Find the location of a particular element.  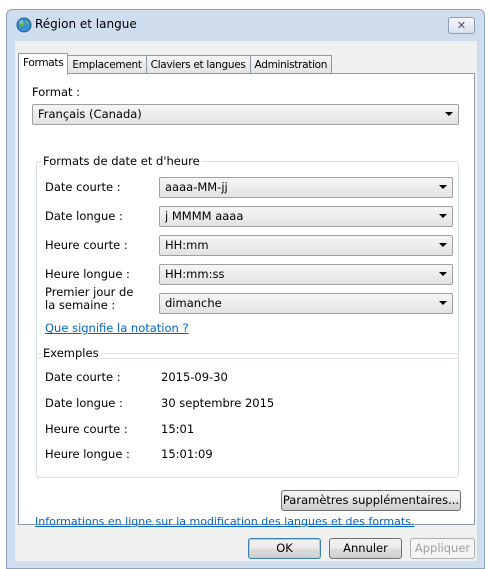

example-short-date-label: Date courte : is located at coordinates (83, 377).